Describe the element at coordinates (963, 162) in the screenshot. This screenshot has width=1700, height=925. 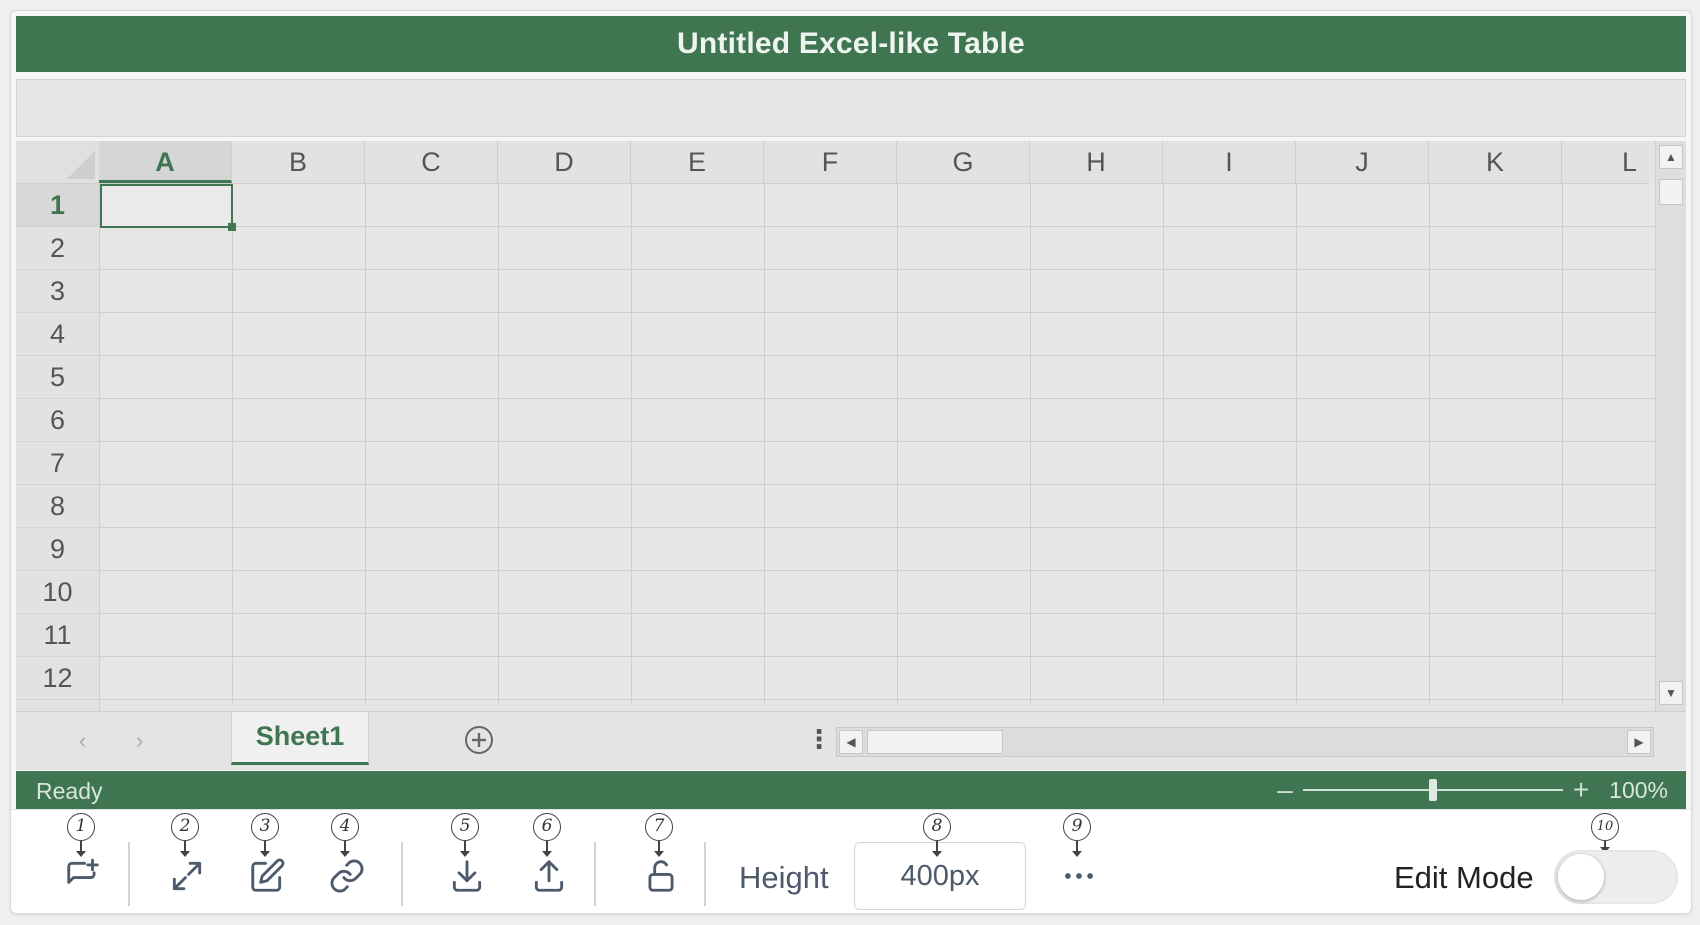
I see `column-header-g: G` at that location.